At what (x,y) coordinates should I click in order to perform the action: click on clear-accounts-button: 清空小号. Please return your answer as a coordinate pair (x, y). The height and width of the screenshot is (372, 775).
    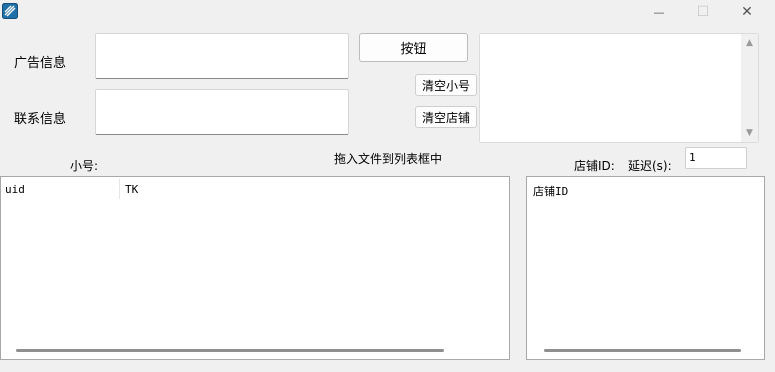
    Looking at the image, I should click on (446, 85).